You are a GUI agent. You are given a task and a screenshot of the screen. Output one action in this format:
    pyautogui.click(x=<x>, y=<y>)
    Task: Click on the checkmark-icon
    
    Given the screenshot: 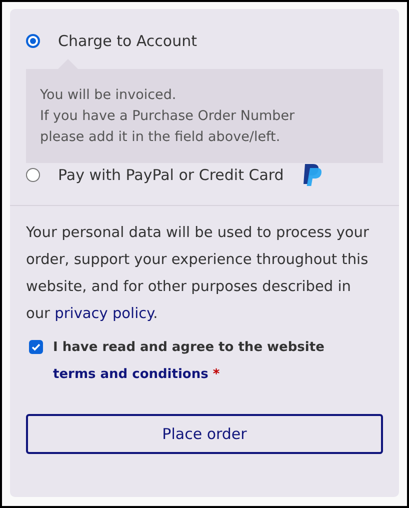 What is the action you would take?
    pyautogui.click(x=36, y=347)
    